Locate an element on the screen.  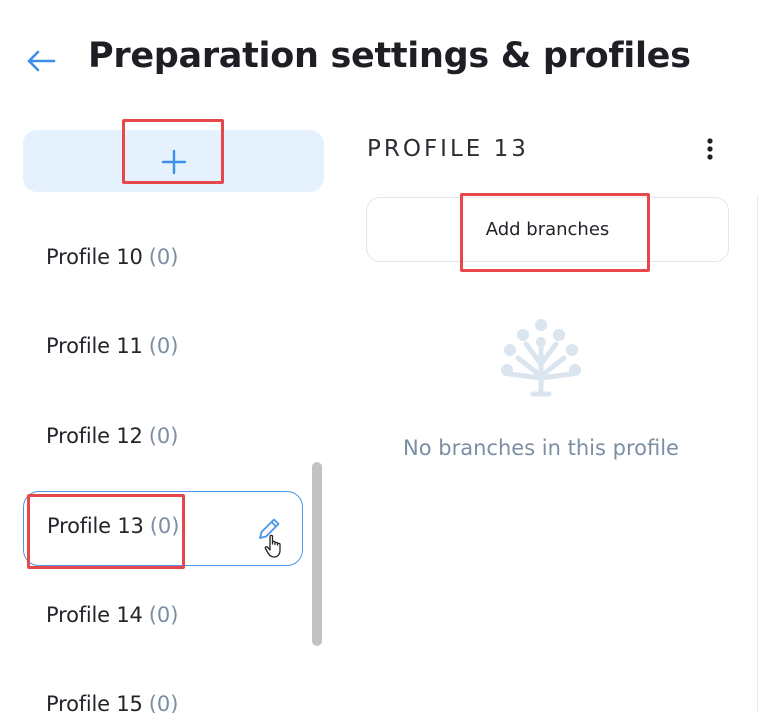
profile-item-12: Profile 12 (0) is located at coordinates (163, 438).